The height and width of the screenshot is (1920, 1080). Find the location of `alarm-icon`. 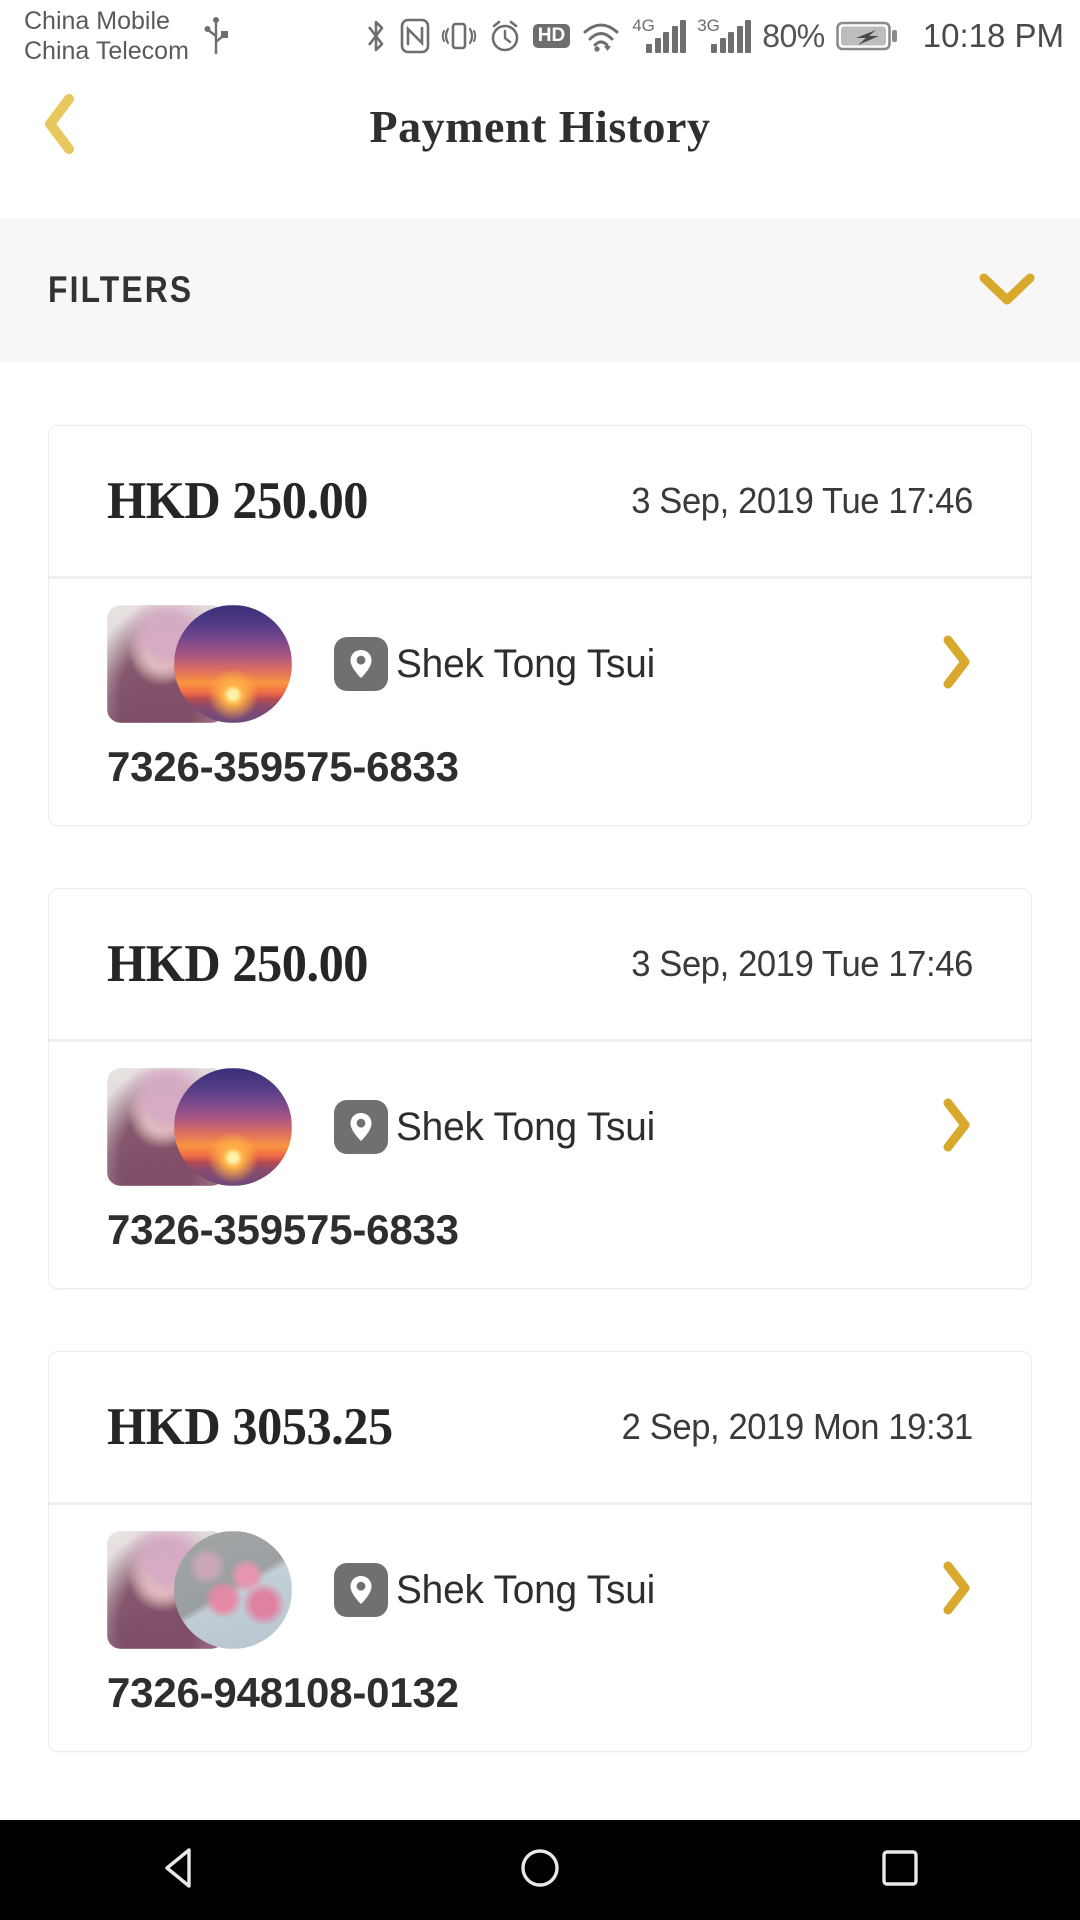

alarm-icon is located at coordinates (505, 36).